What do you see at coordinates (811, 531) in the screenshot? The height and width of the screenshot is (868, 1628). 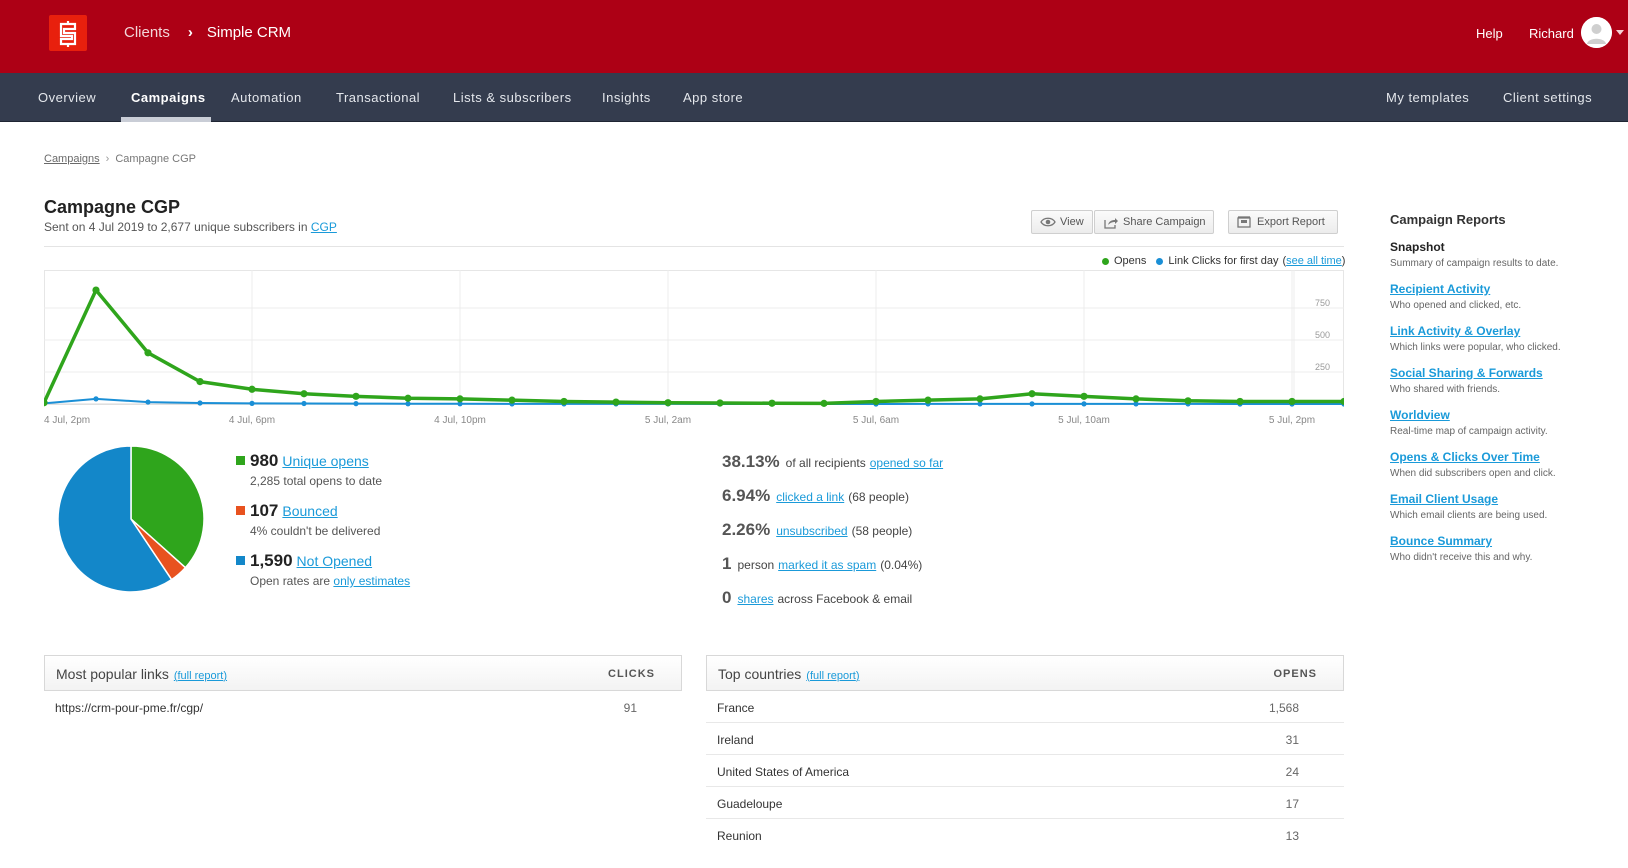 I see `unsubscribed-link: unsubscribed` at bounding box center [811, 531].